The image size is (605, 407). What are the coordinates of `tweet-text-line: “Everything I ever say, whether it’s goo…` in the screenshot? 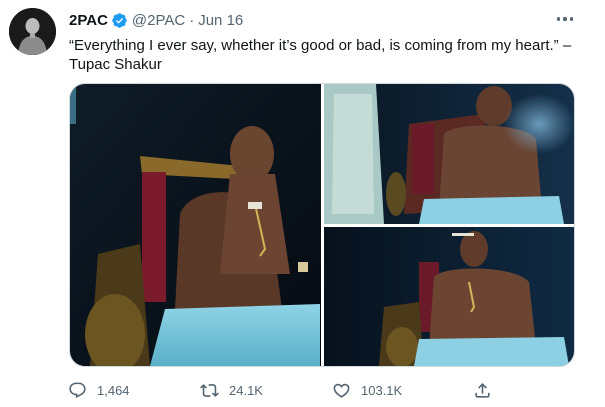 It's located at (320, 45).